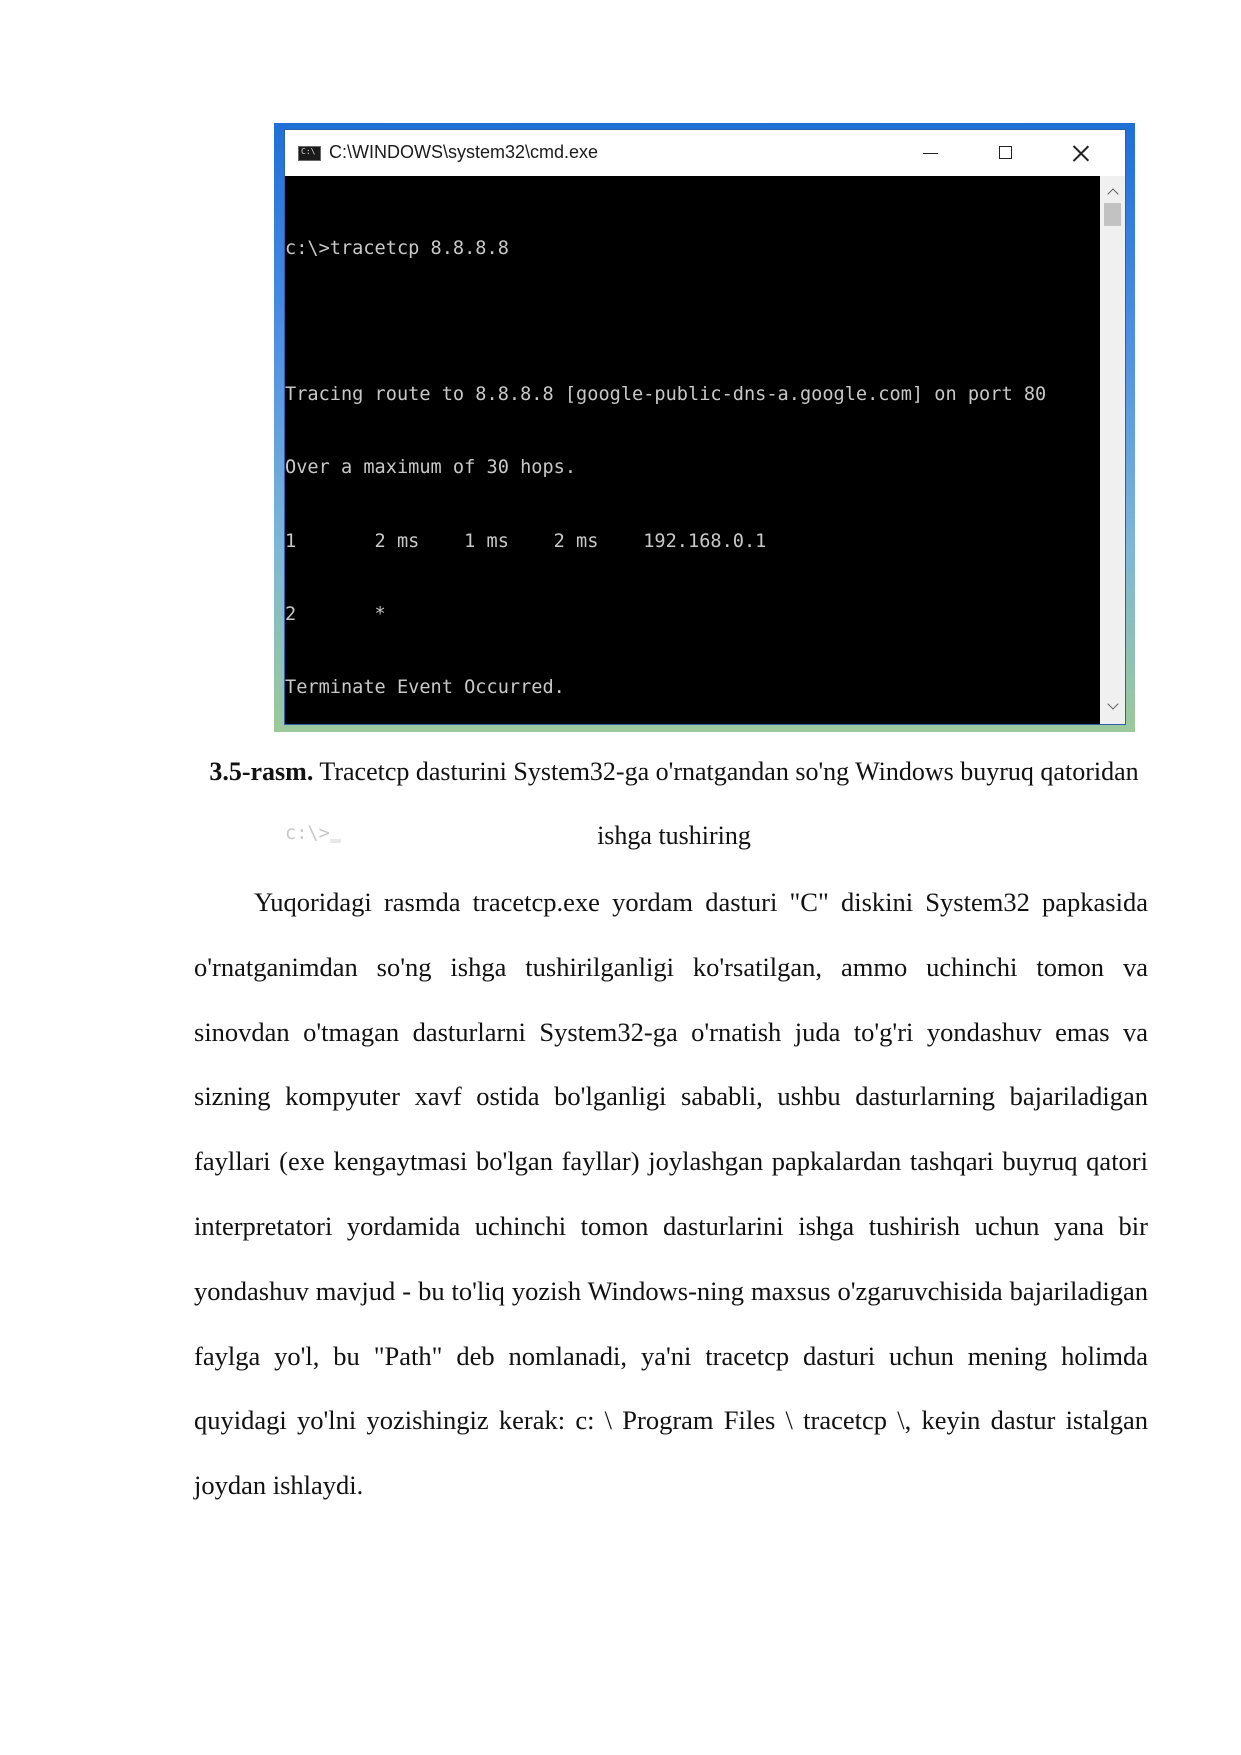 This screenshot has height=1755, width=1241. I want to click on minimize-icon, so click(929, 153).